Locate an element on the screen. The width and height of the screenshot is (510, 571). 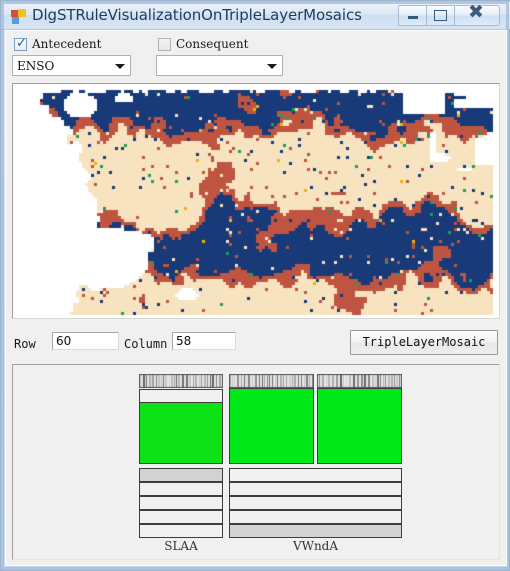
close-icon: ✖ is located at coordinates (476, 12).